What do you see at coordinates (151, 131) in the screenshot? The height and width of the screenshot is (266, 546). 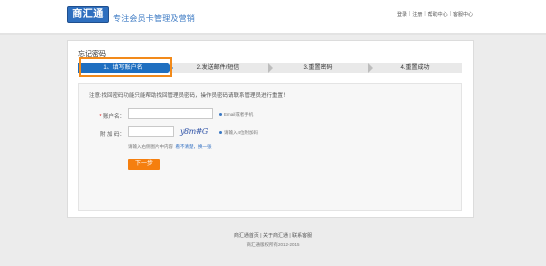 I see `code-input` at bounding box center [151, 131].